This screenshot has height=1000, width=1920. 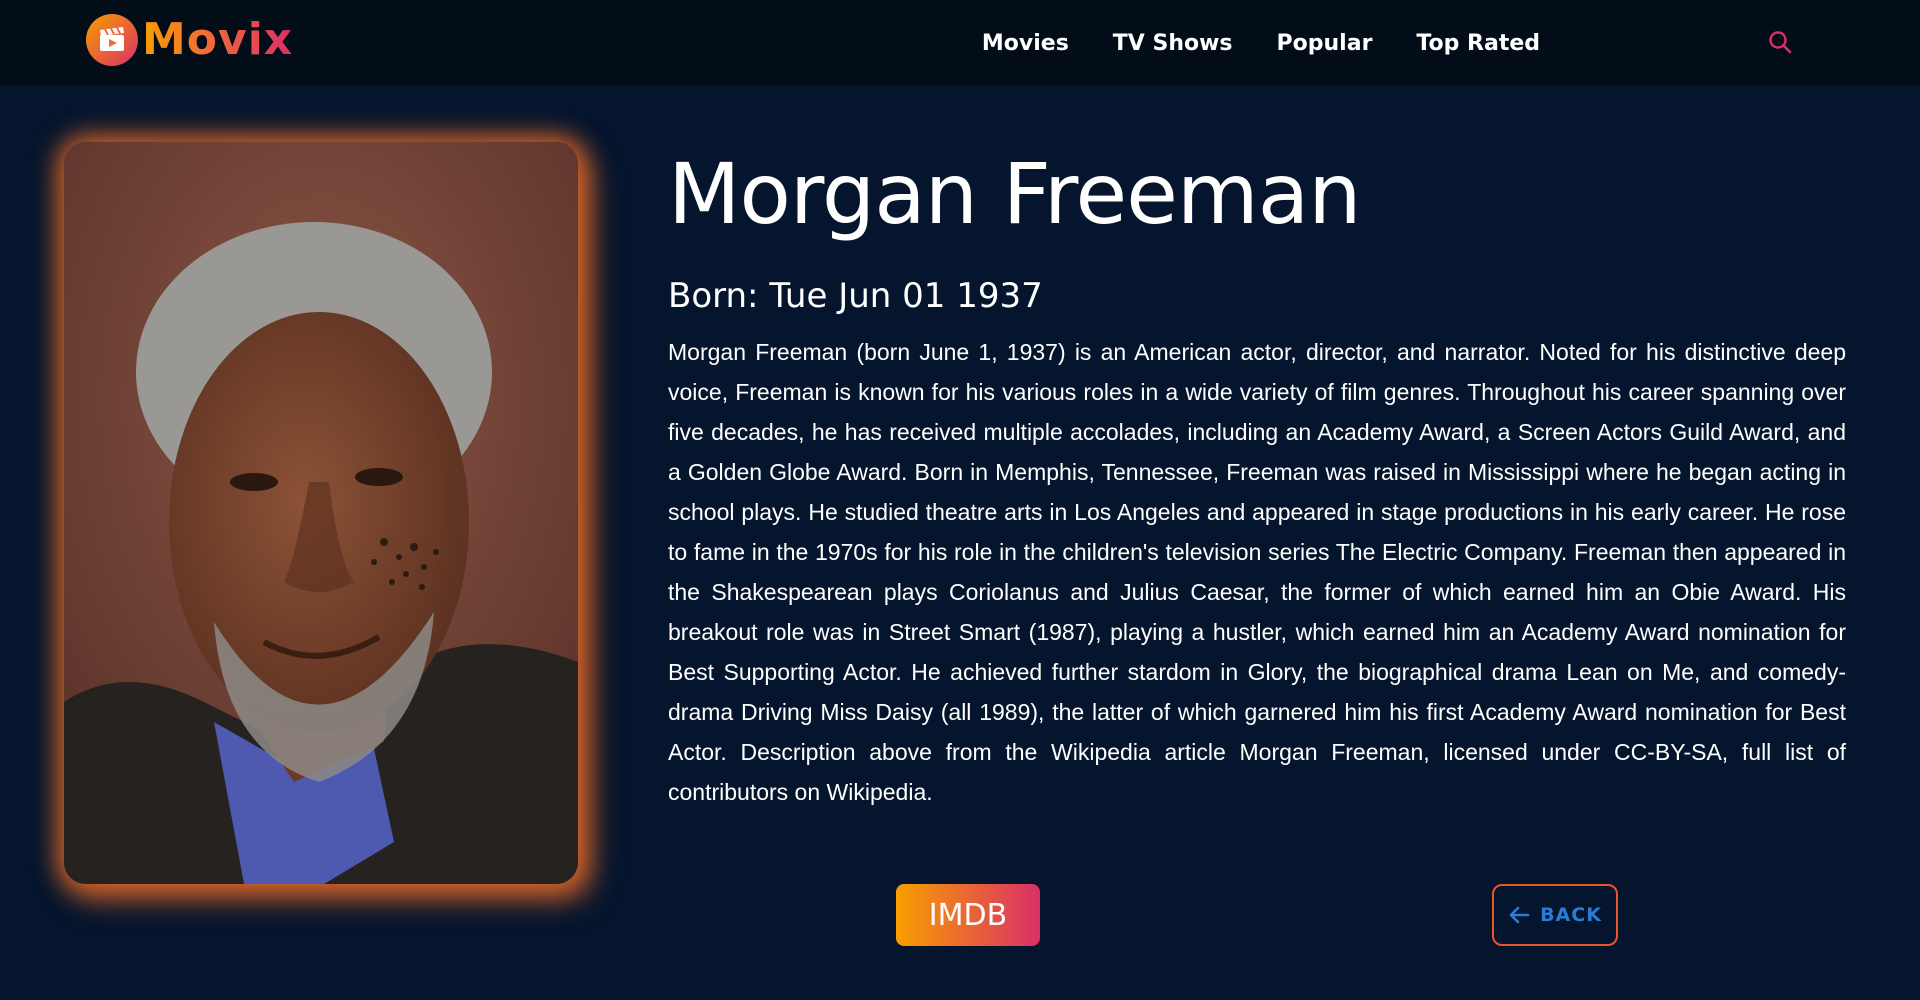 I want to click on main-nav: Movies TV Shows Popular Top Rated, so click(x=1239, y=43).